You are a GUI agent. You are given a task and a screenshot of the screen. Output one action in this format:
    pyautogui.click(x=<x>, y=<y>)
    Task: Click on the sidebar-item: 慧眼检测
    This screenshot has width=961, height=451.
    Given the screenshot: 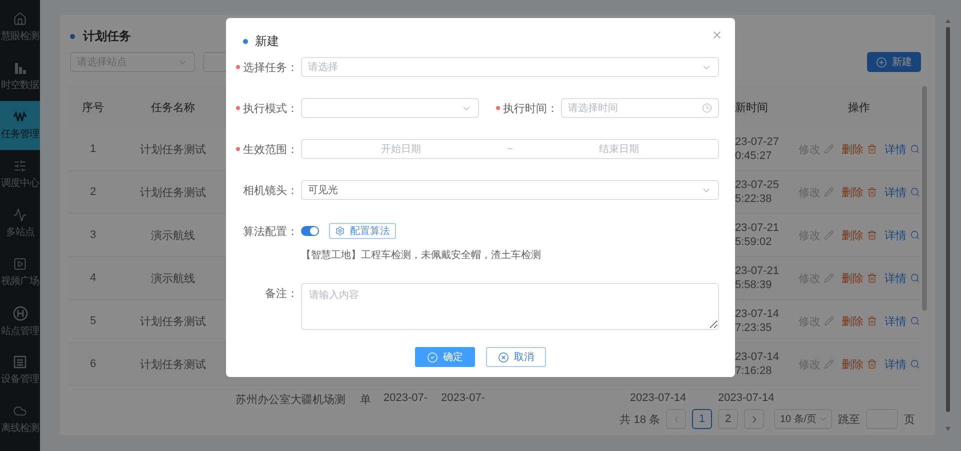 What is the action you would take?
    pyautogui.click(x=20, y=27)
    